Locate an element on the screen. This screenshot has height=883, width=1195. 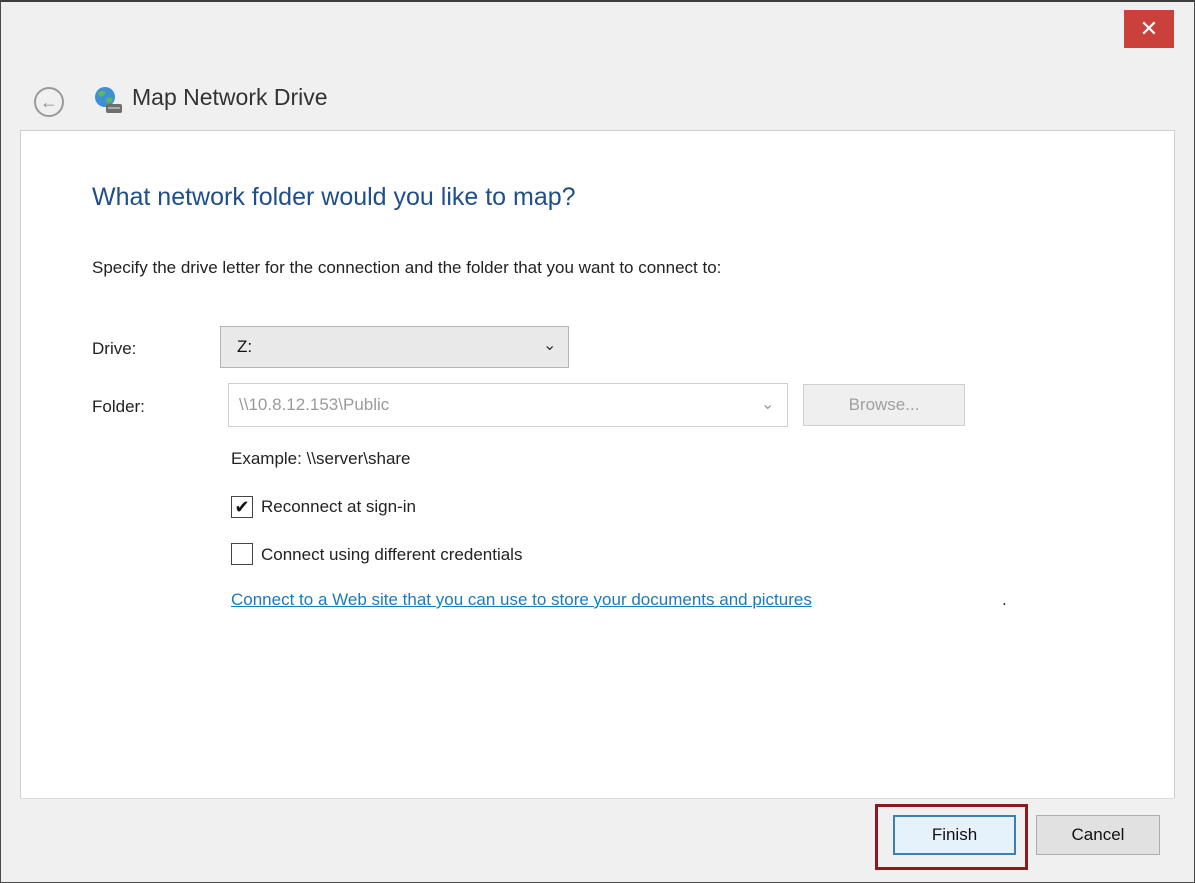
back-button: ← is located at coordinates (49, 102).